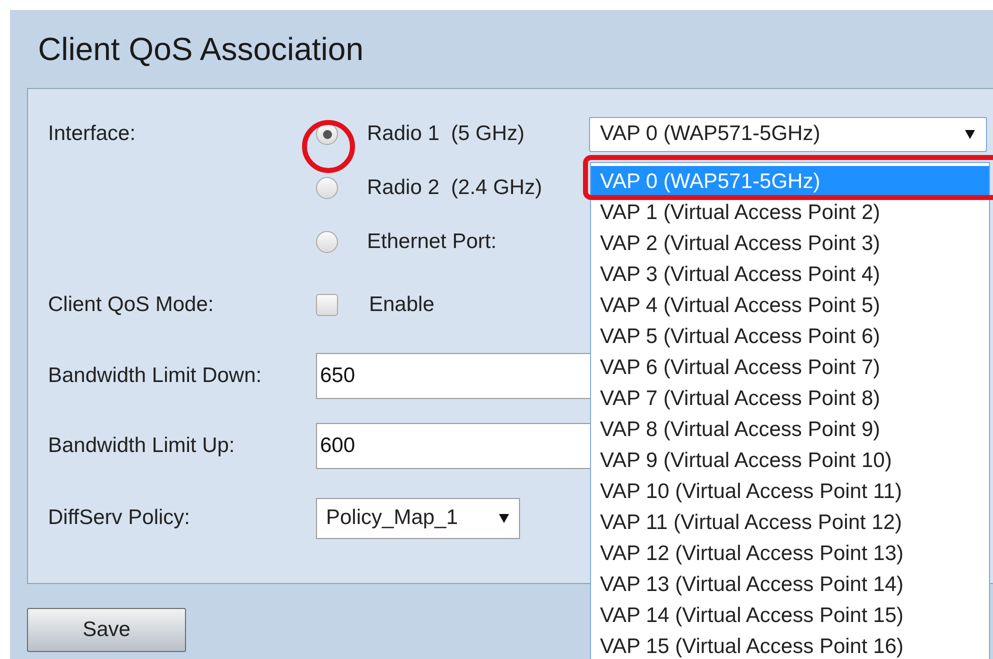 This screenshot has height=659, width=993. I want to click on field-label: Interface:, so click(92, 134).